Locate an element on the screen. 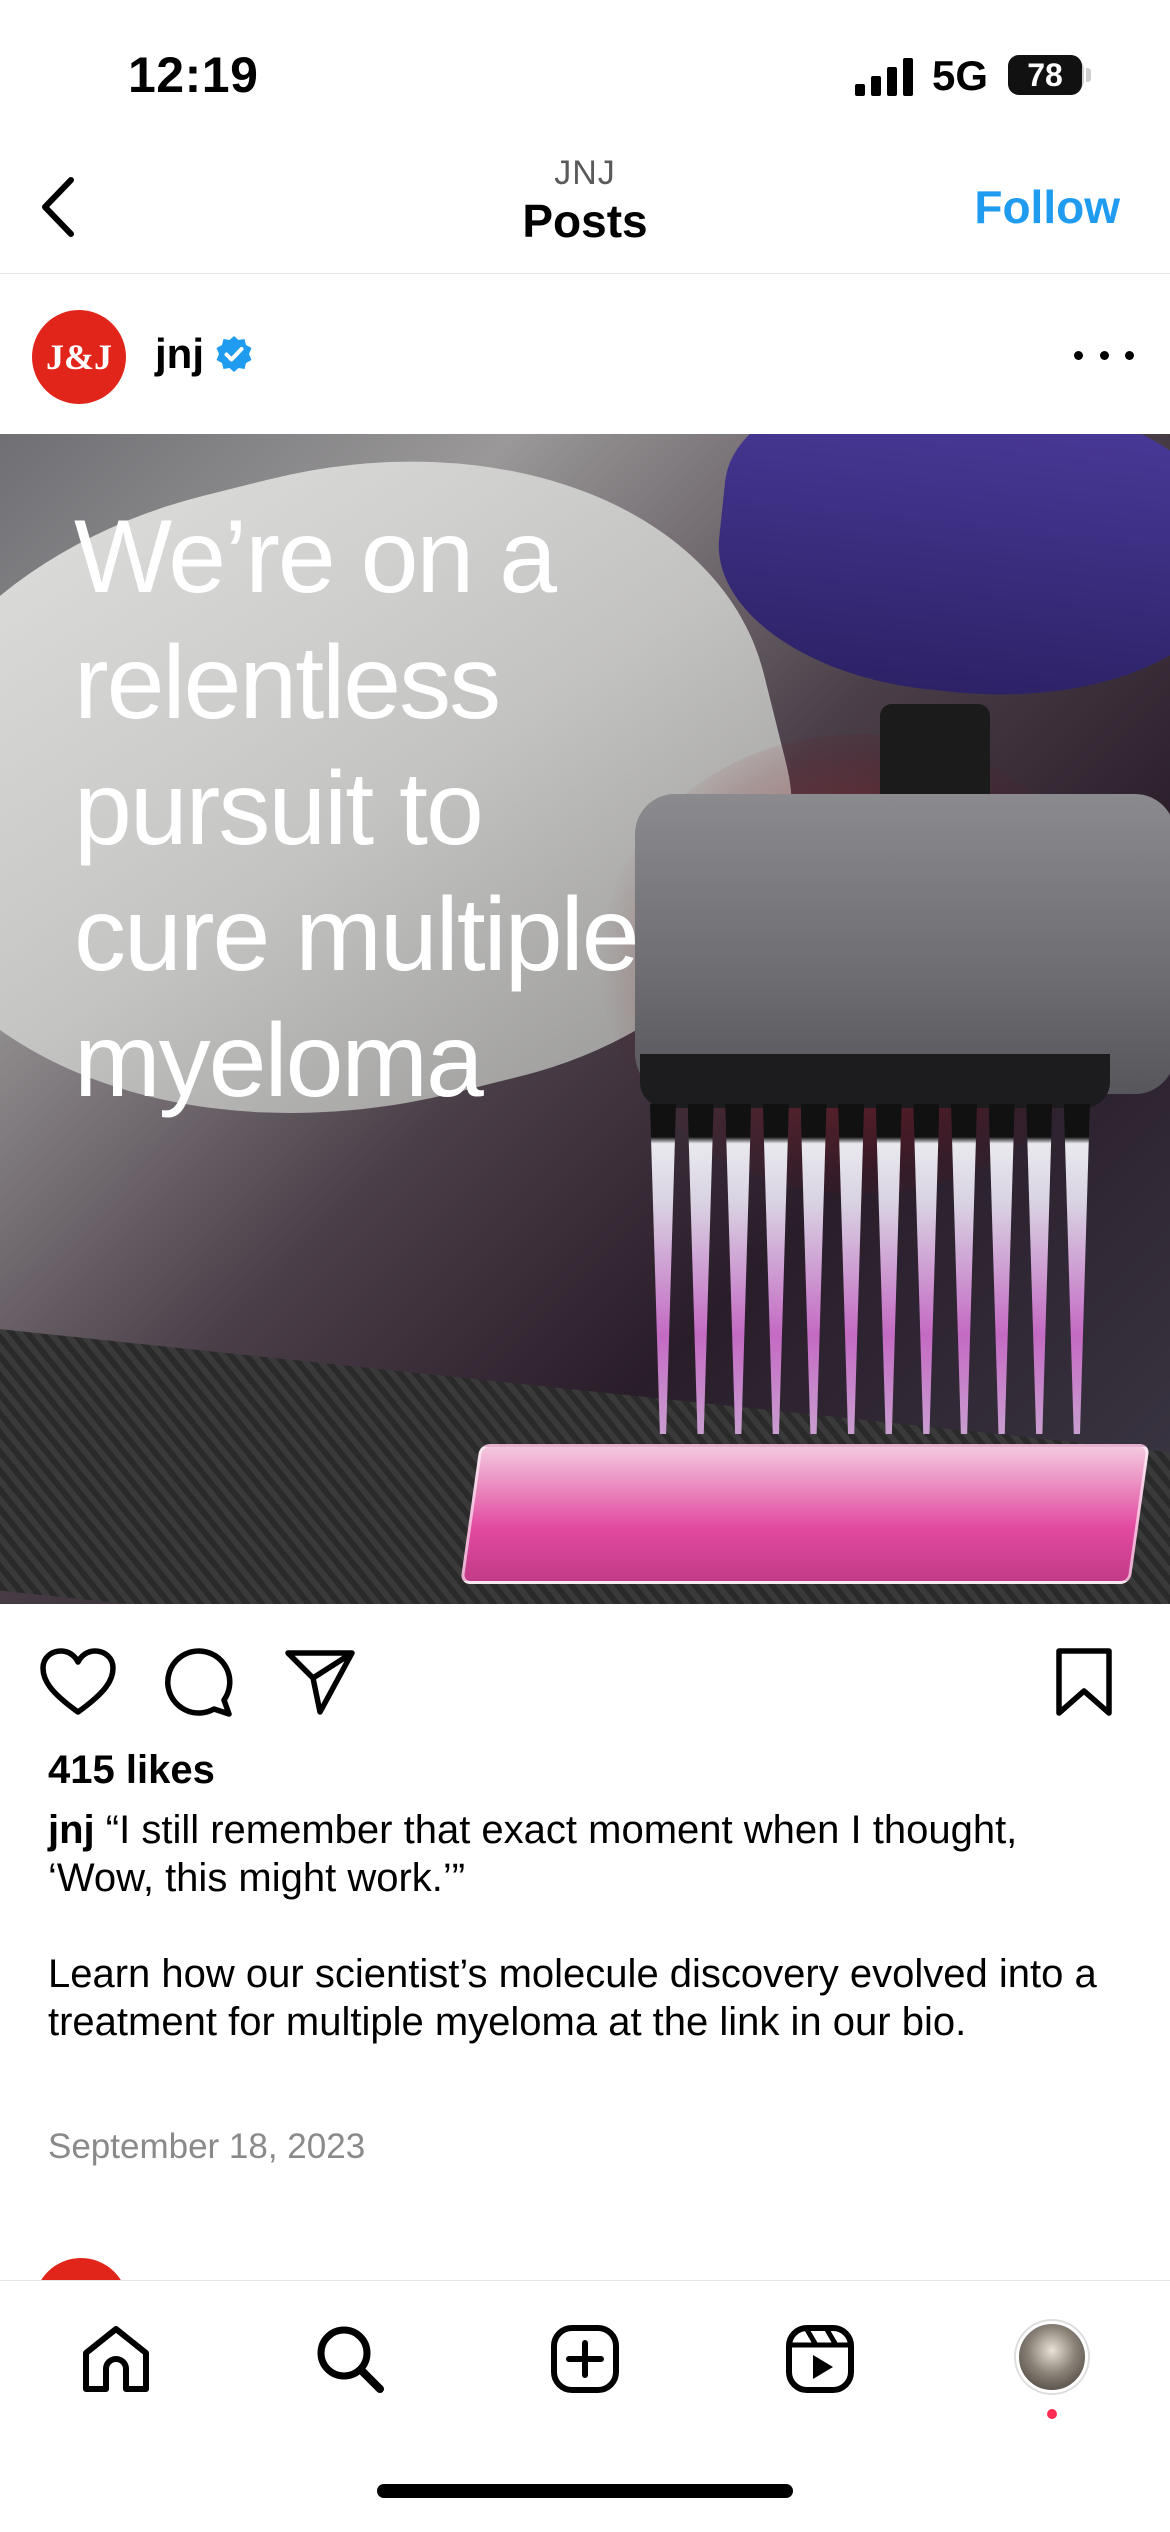  notification-dot is located at coordinates (1052, 2414).